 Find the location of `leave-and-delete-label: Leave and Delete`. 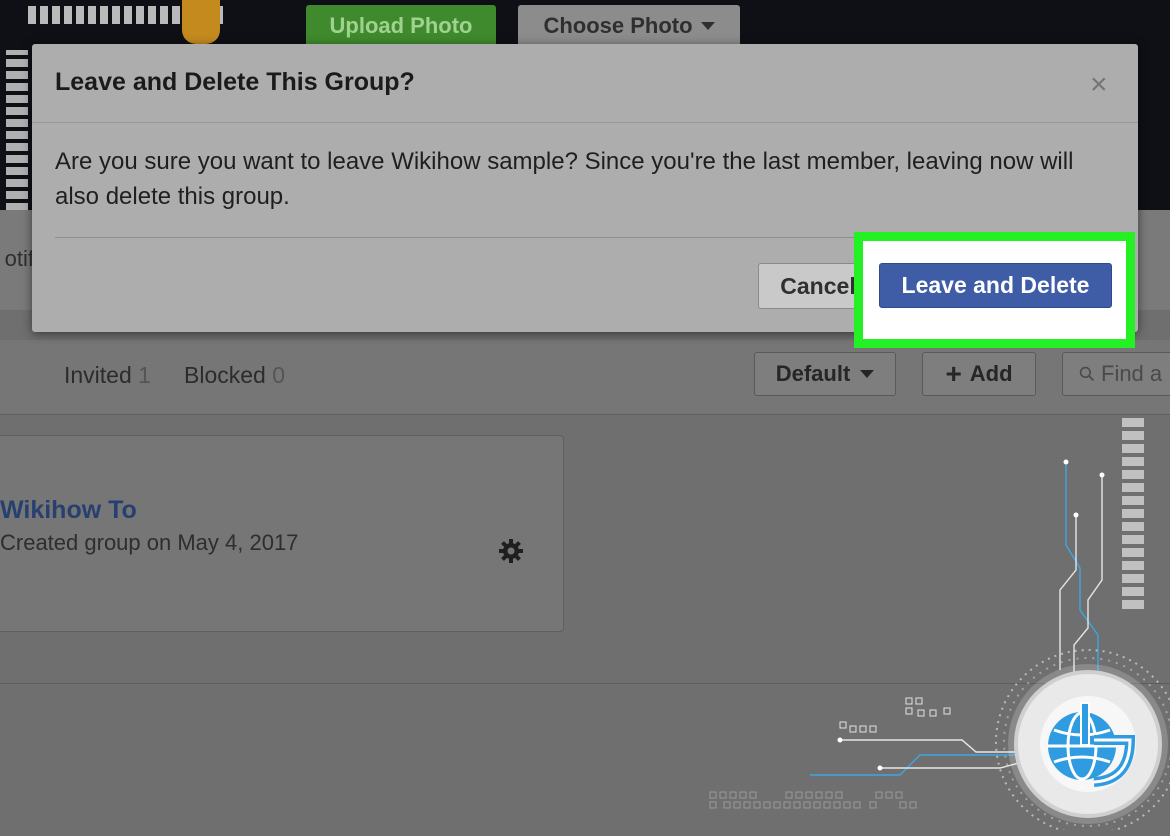

leave-and-delete-label: Leave and Delete is located at coordinates (995, 285).